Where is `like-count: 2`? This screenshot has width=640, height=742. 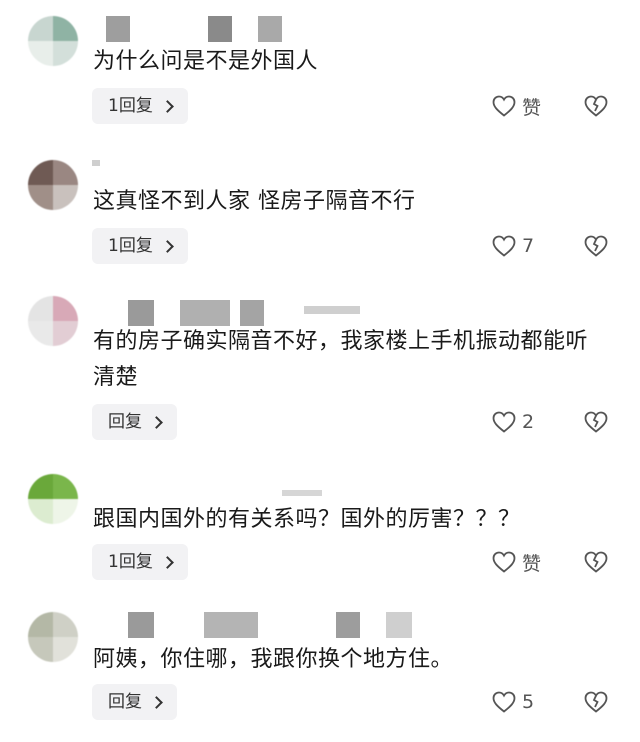
like-count: 2 is located at coordinates (528, 422).